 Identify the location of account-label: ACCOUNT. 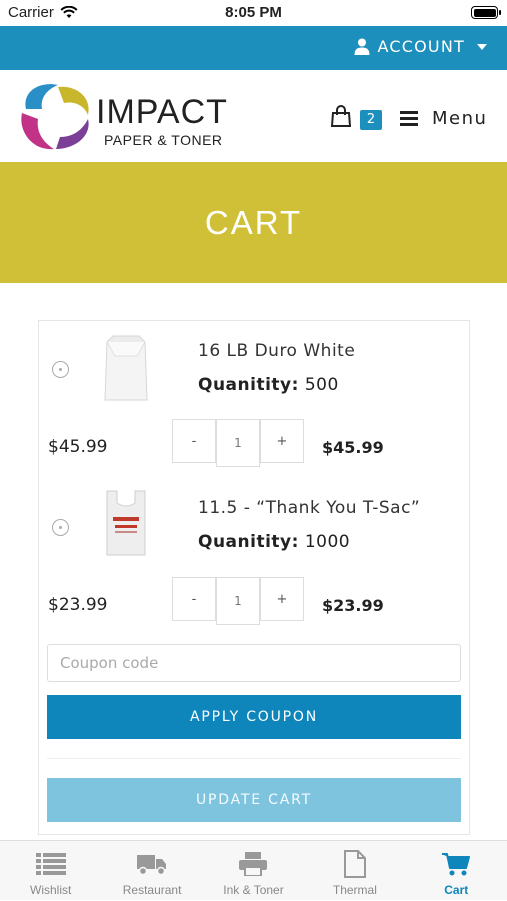
(421, 46).